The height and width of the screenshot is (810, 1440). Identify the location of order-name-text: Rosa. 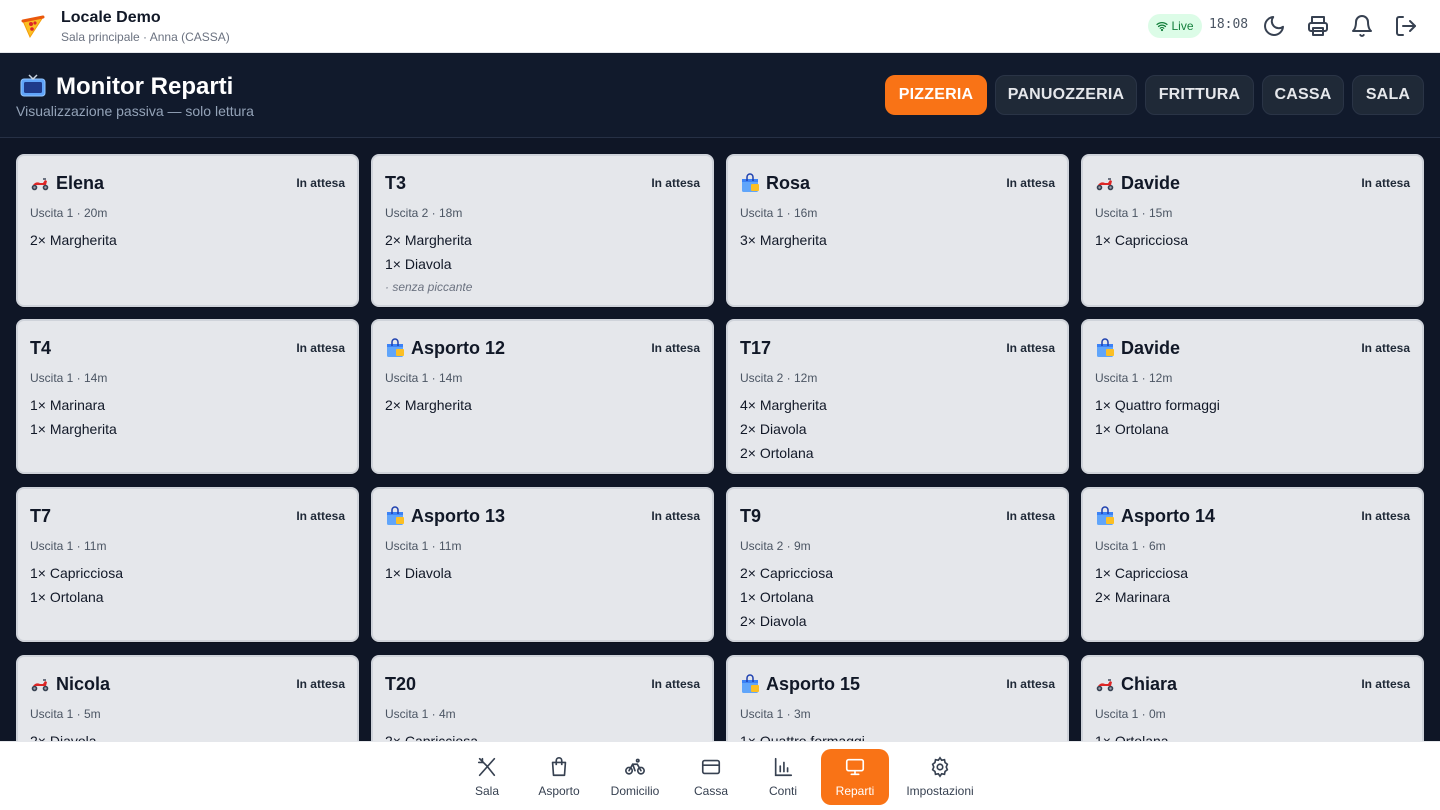
(788, 183).